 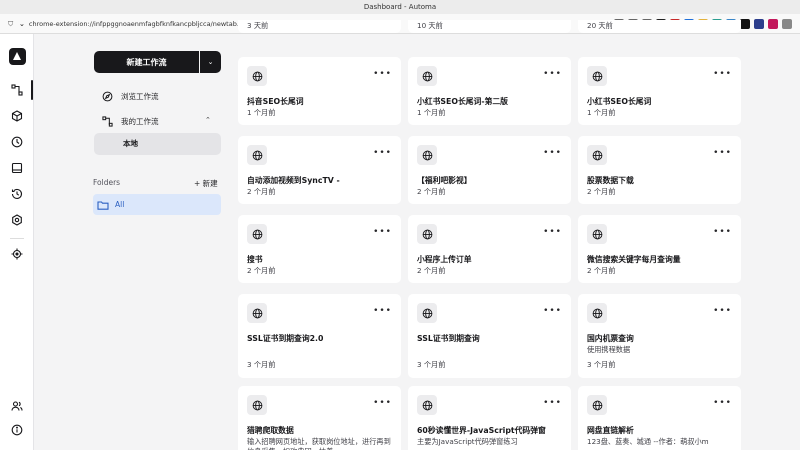 I want to click on workflow-card: ••• 自动添加视频到SyncTV - 2 个月前, so click(x=319, y=170).